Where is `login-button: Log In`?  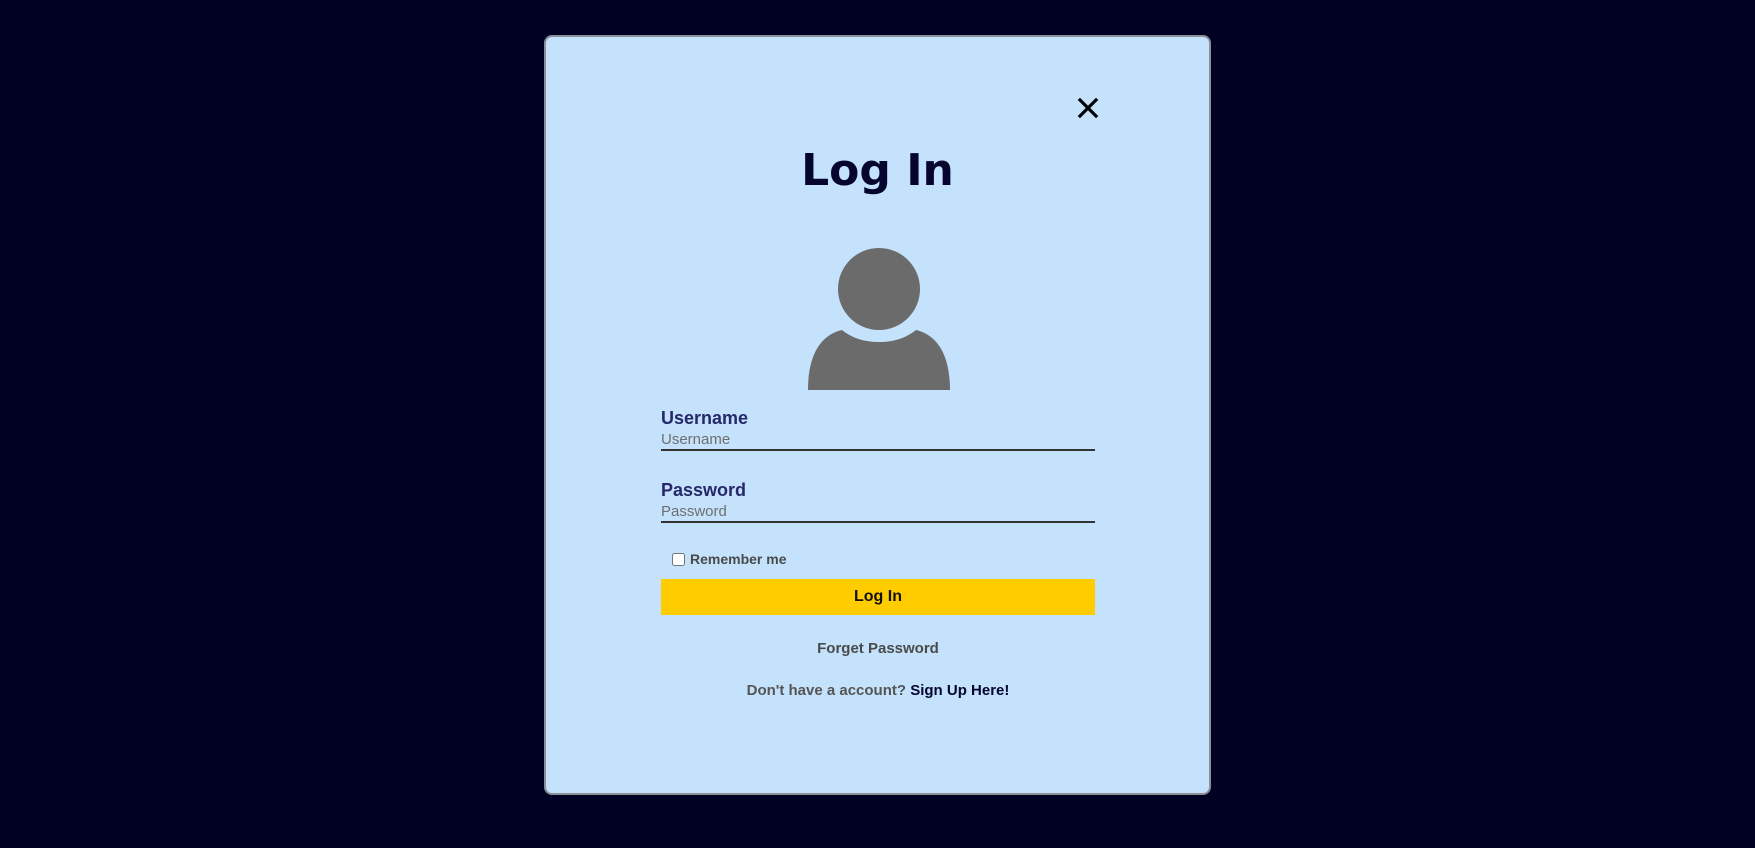
login-button: Log In is located at coordinates (878, 597).